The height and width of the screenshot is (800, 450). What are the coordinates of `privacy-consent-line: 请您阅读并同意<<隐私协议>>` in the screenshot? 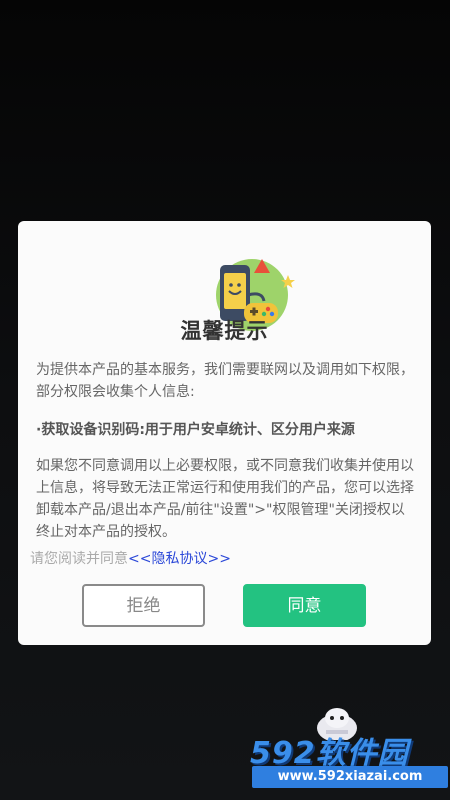 It's located at (130, 558).